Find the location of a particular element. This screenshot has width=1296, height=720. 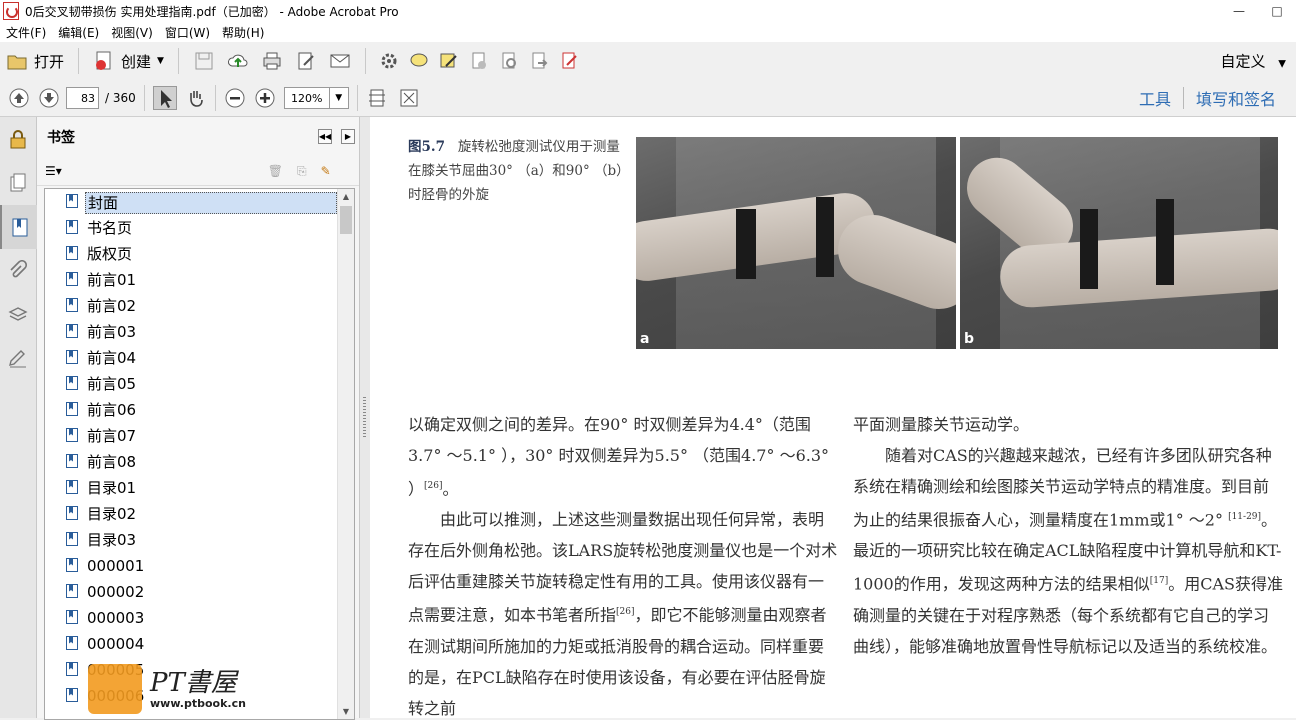

save-icon is located at coordinates (204, 61).